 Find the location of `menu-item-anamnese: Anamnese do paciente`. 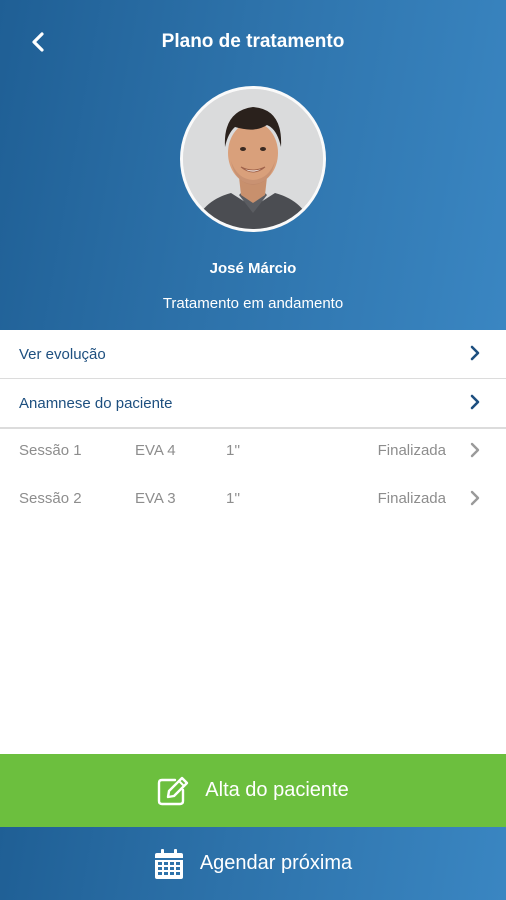

menu-item-anamnese: Anamnese do paciente is located at coordinates (253, 403).